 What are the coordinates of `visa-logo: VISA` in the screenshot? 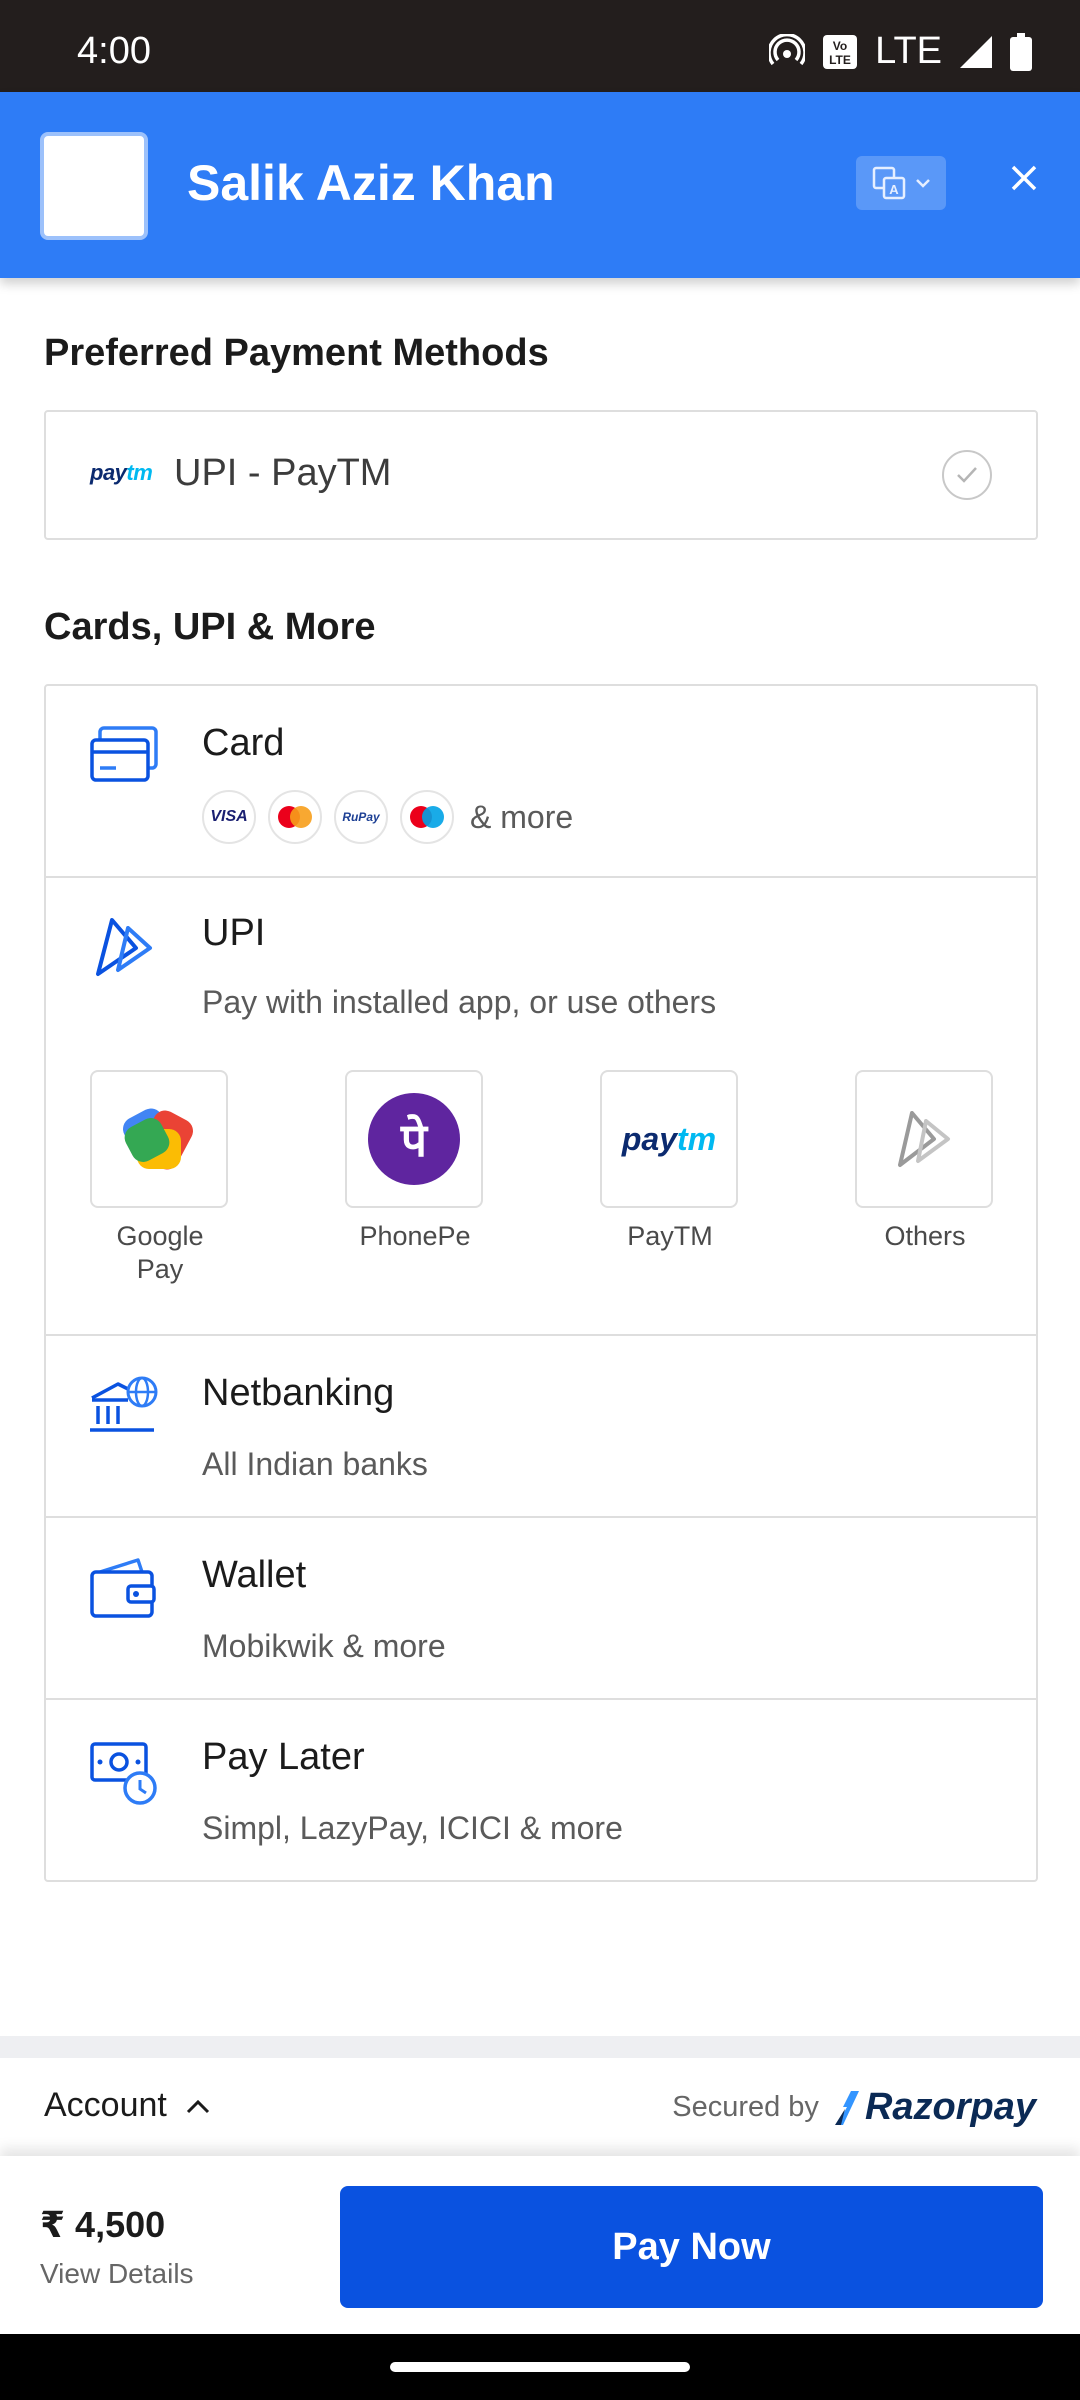 It's located at (229, 817).